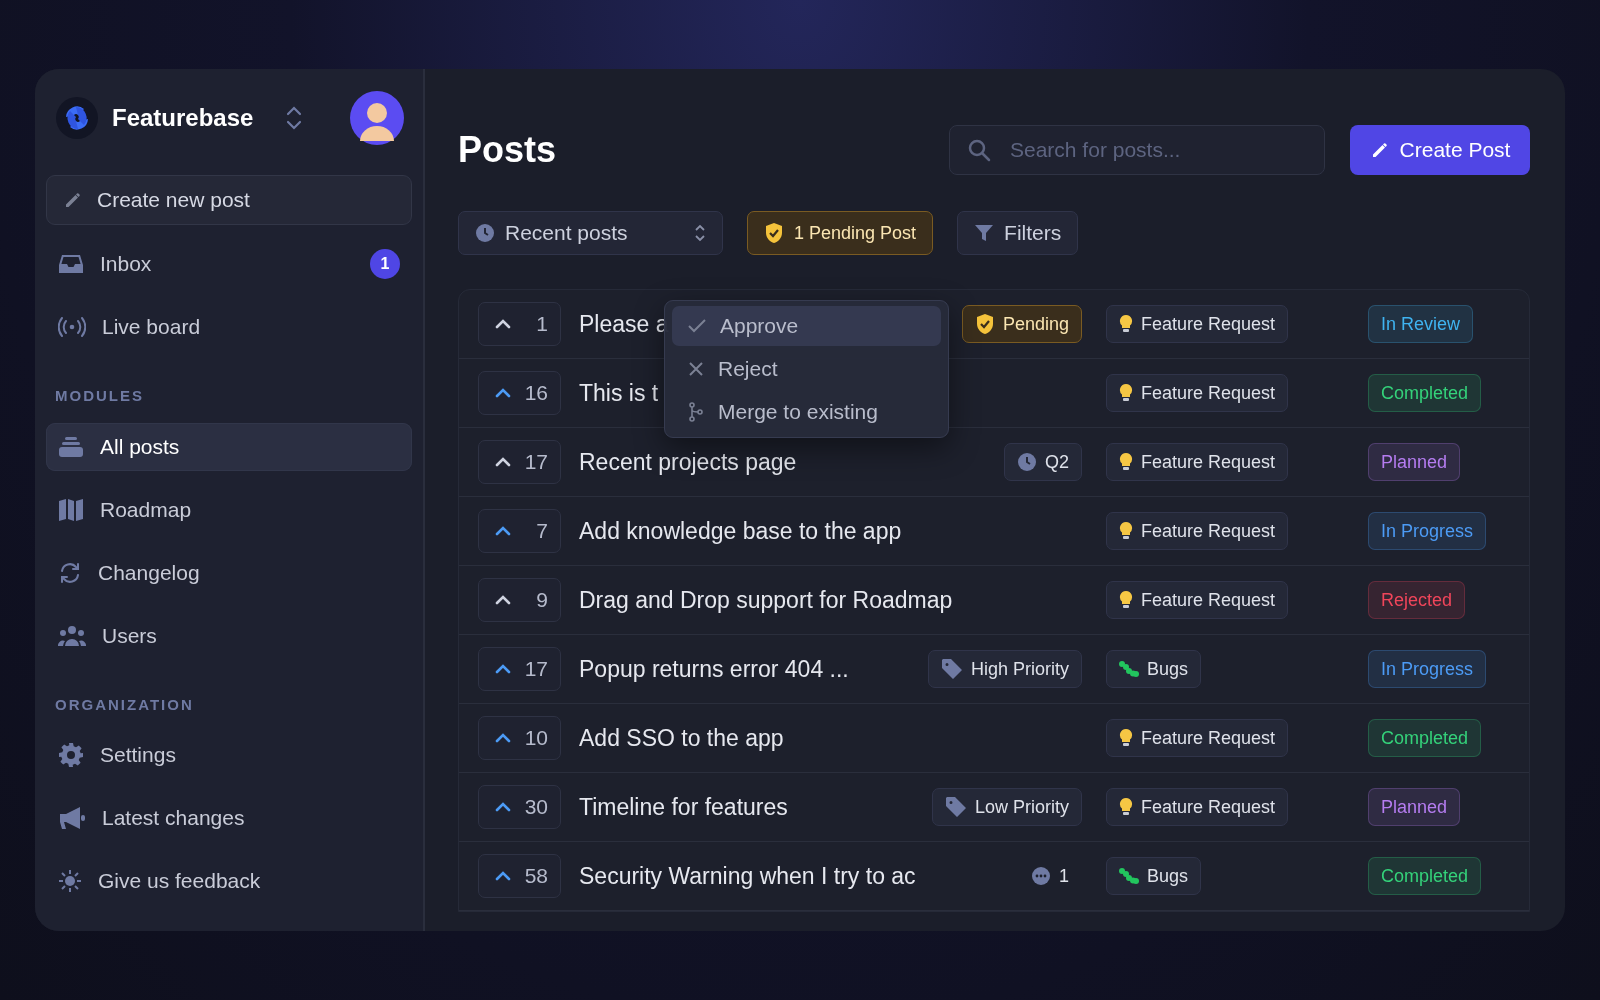  Describe the element at coordinates (229, 572) in the screenshot. I see `sidebar-item: Changelog` at that location.